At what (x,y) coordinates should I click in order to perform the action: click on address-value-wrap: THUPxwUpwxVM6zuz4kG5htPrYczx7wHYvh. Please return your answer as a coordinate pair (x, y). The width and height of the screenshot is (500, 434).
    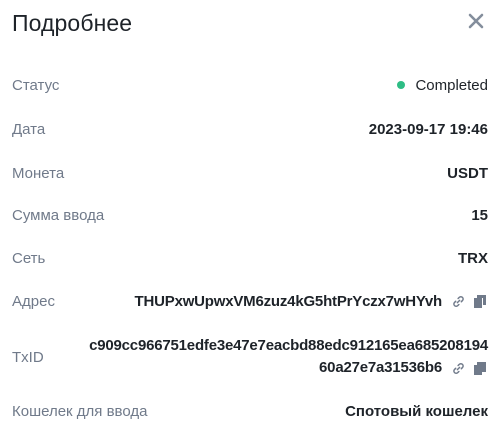
    Looking at the image, I should click on (311, 301).